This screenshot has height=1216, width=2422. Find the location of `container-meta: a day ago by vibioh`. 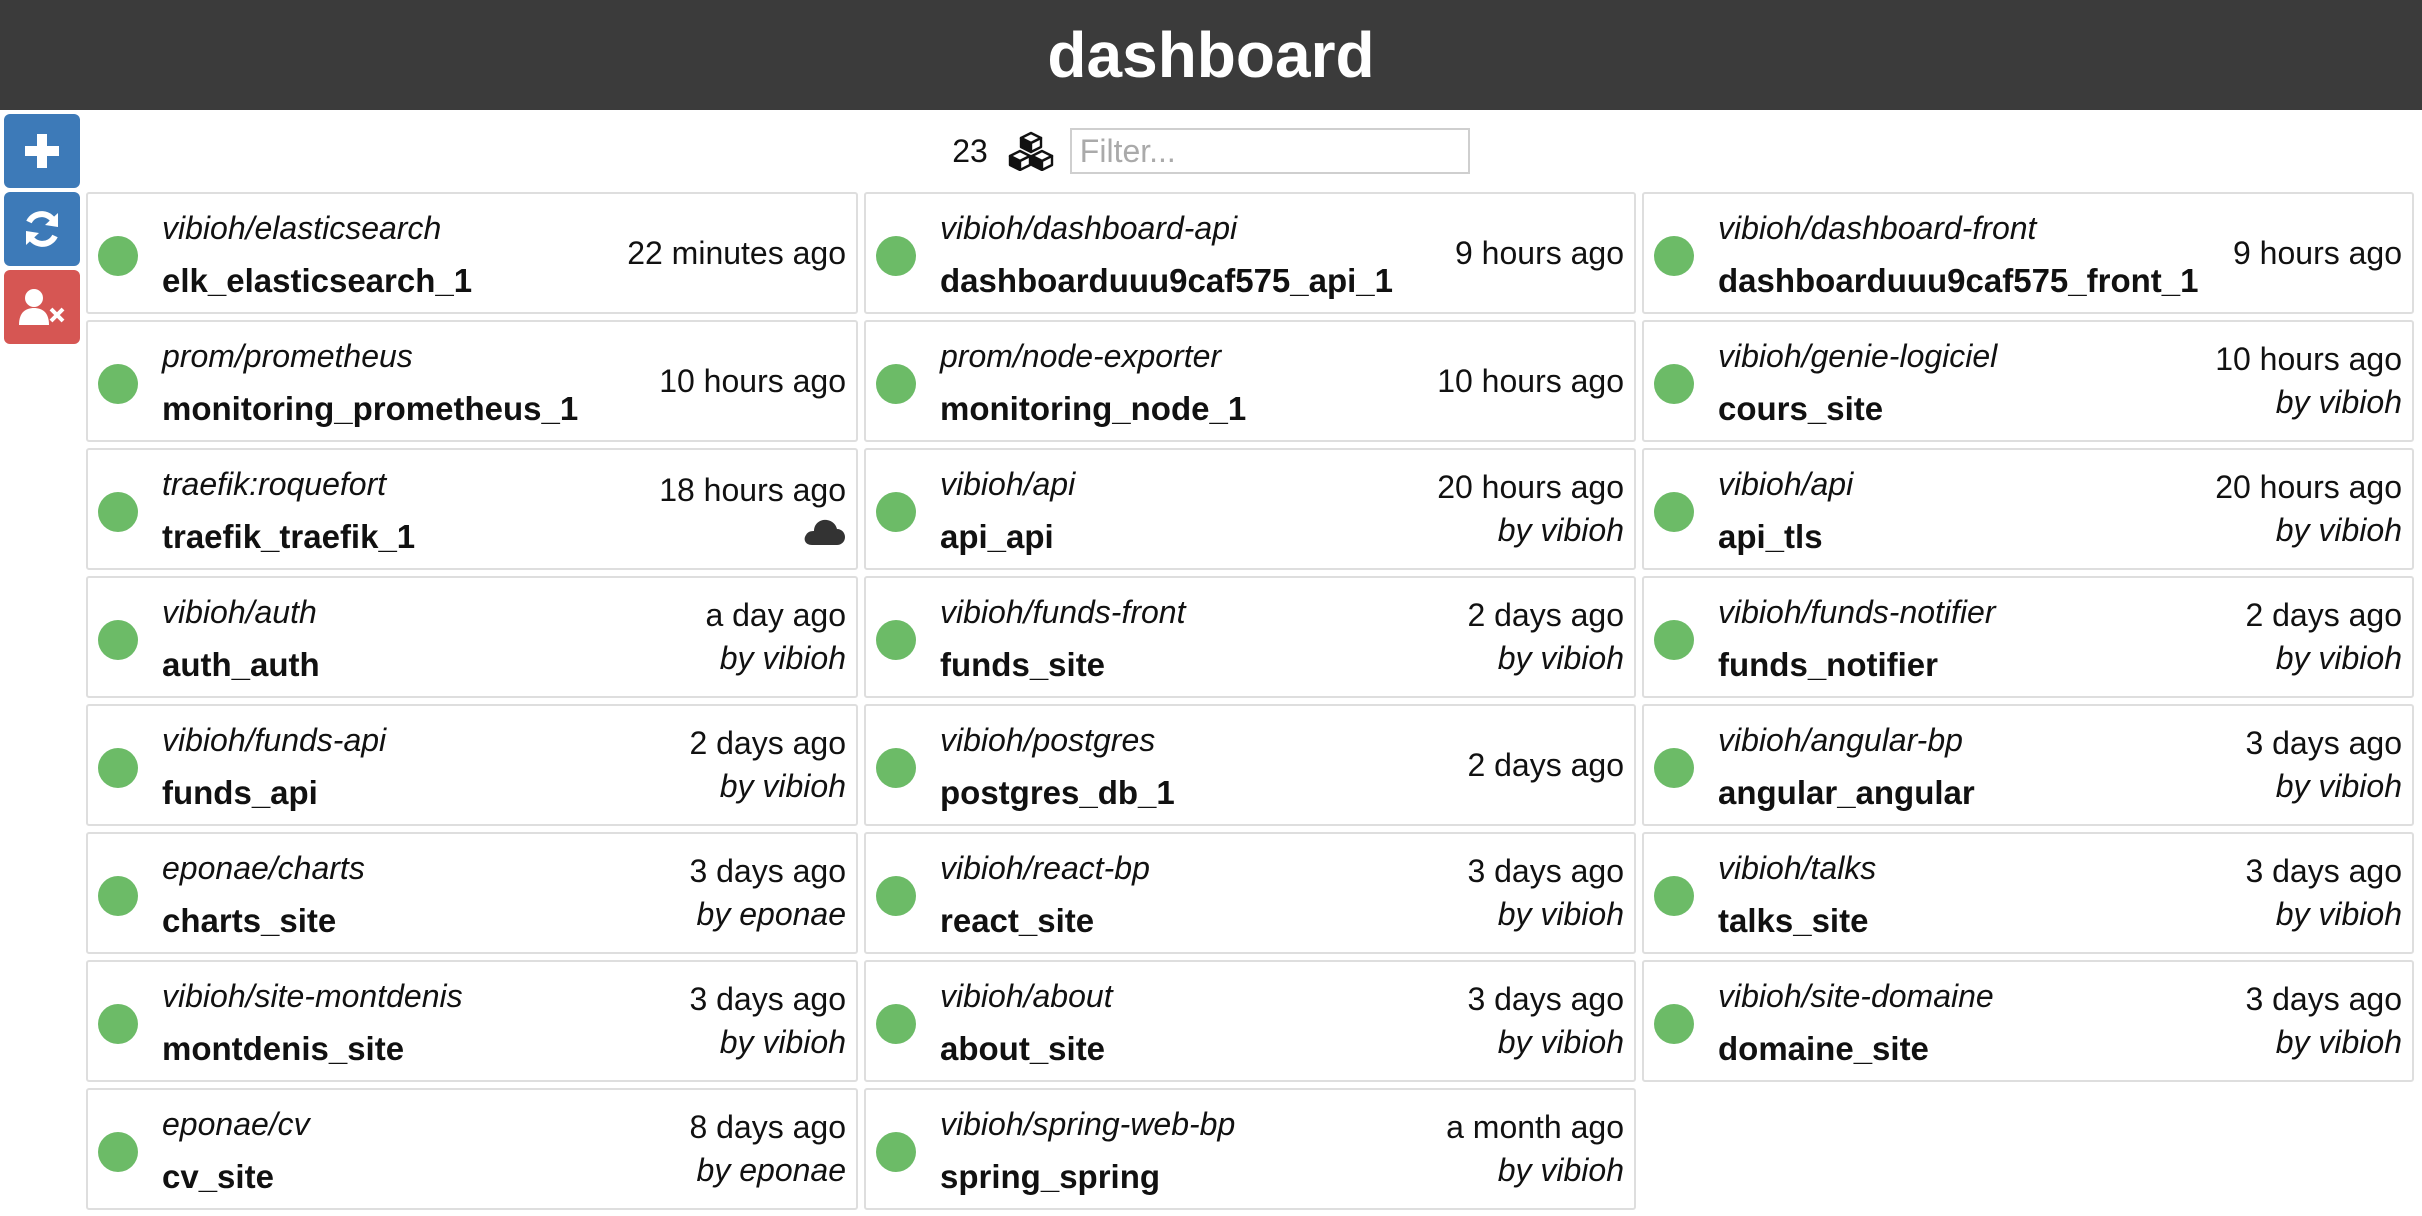

container-meta: a day ago by vibioh is located at coordinates (775, 637).